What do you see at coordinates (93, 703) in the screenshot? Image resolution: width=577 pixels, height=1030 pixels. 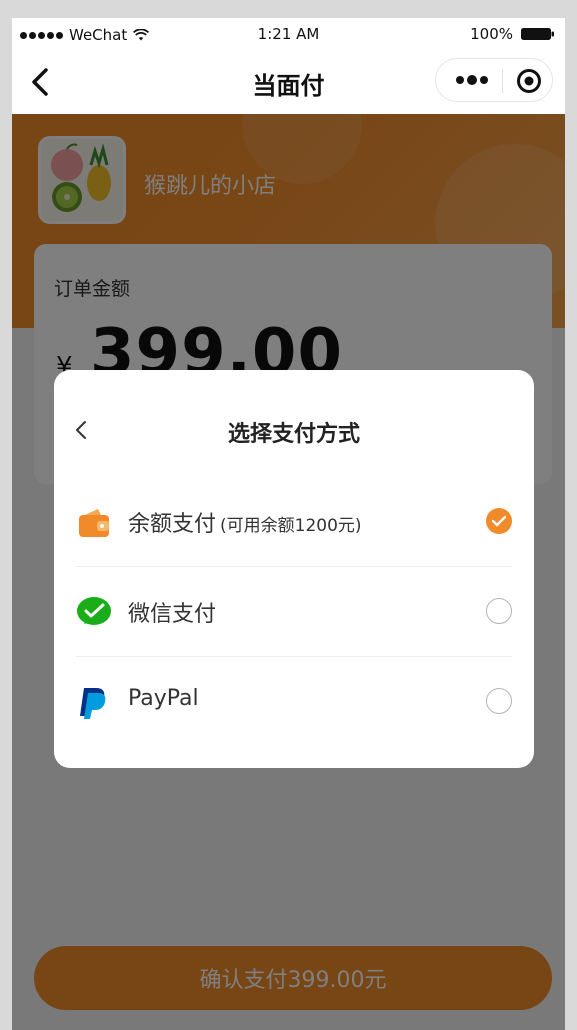 I see `paypal-icon` at bounding box center [93, 703].